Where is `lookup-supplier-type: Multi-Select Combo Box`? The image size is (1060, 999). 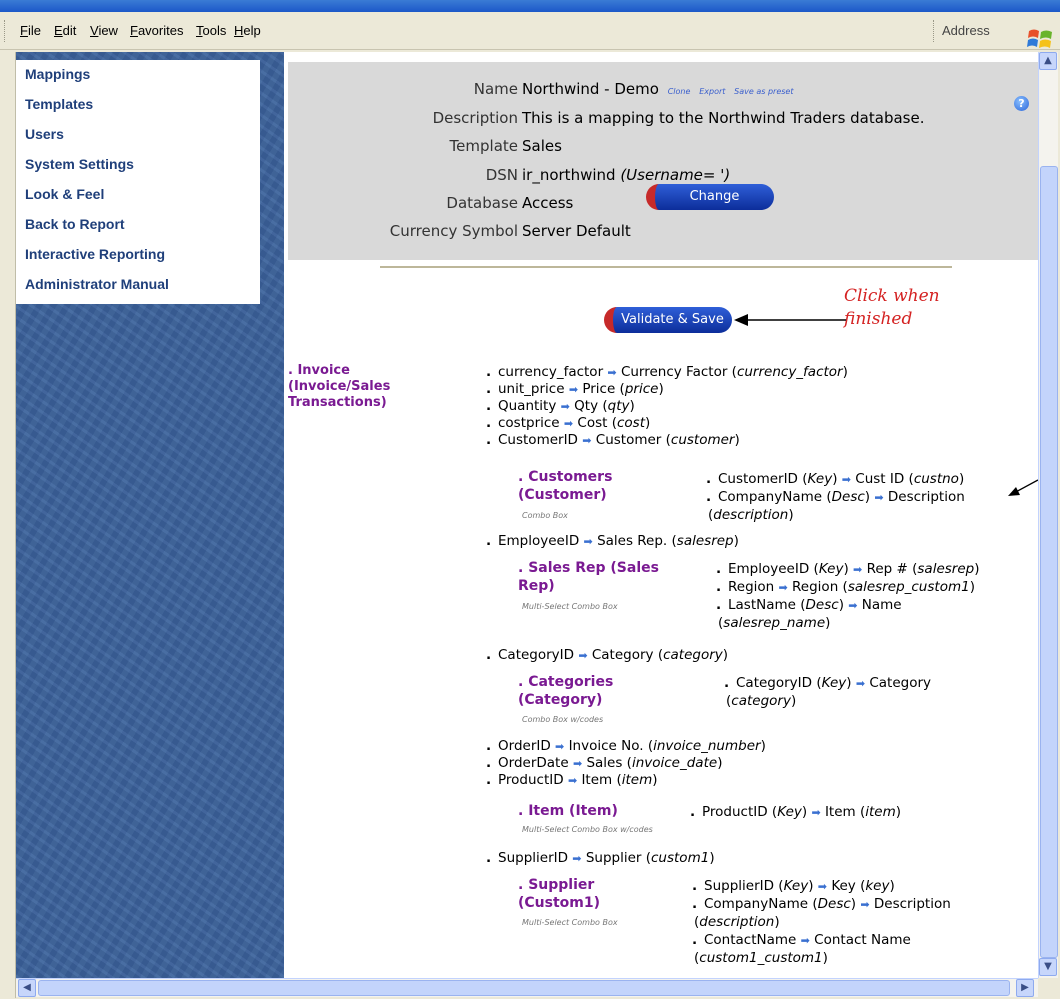 lookup-supplier-type: Multi-Select Combo Box is located at coordinates (570, 922).